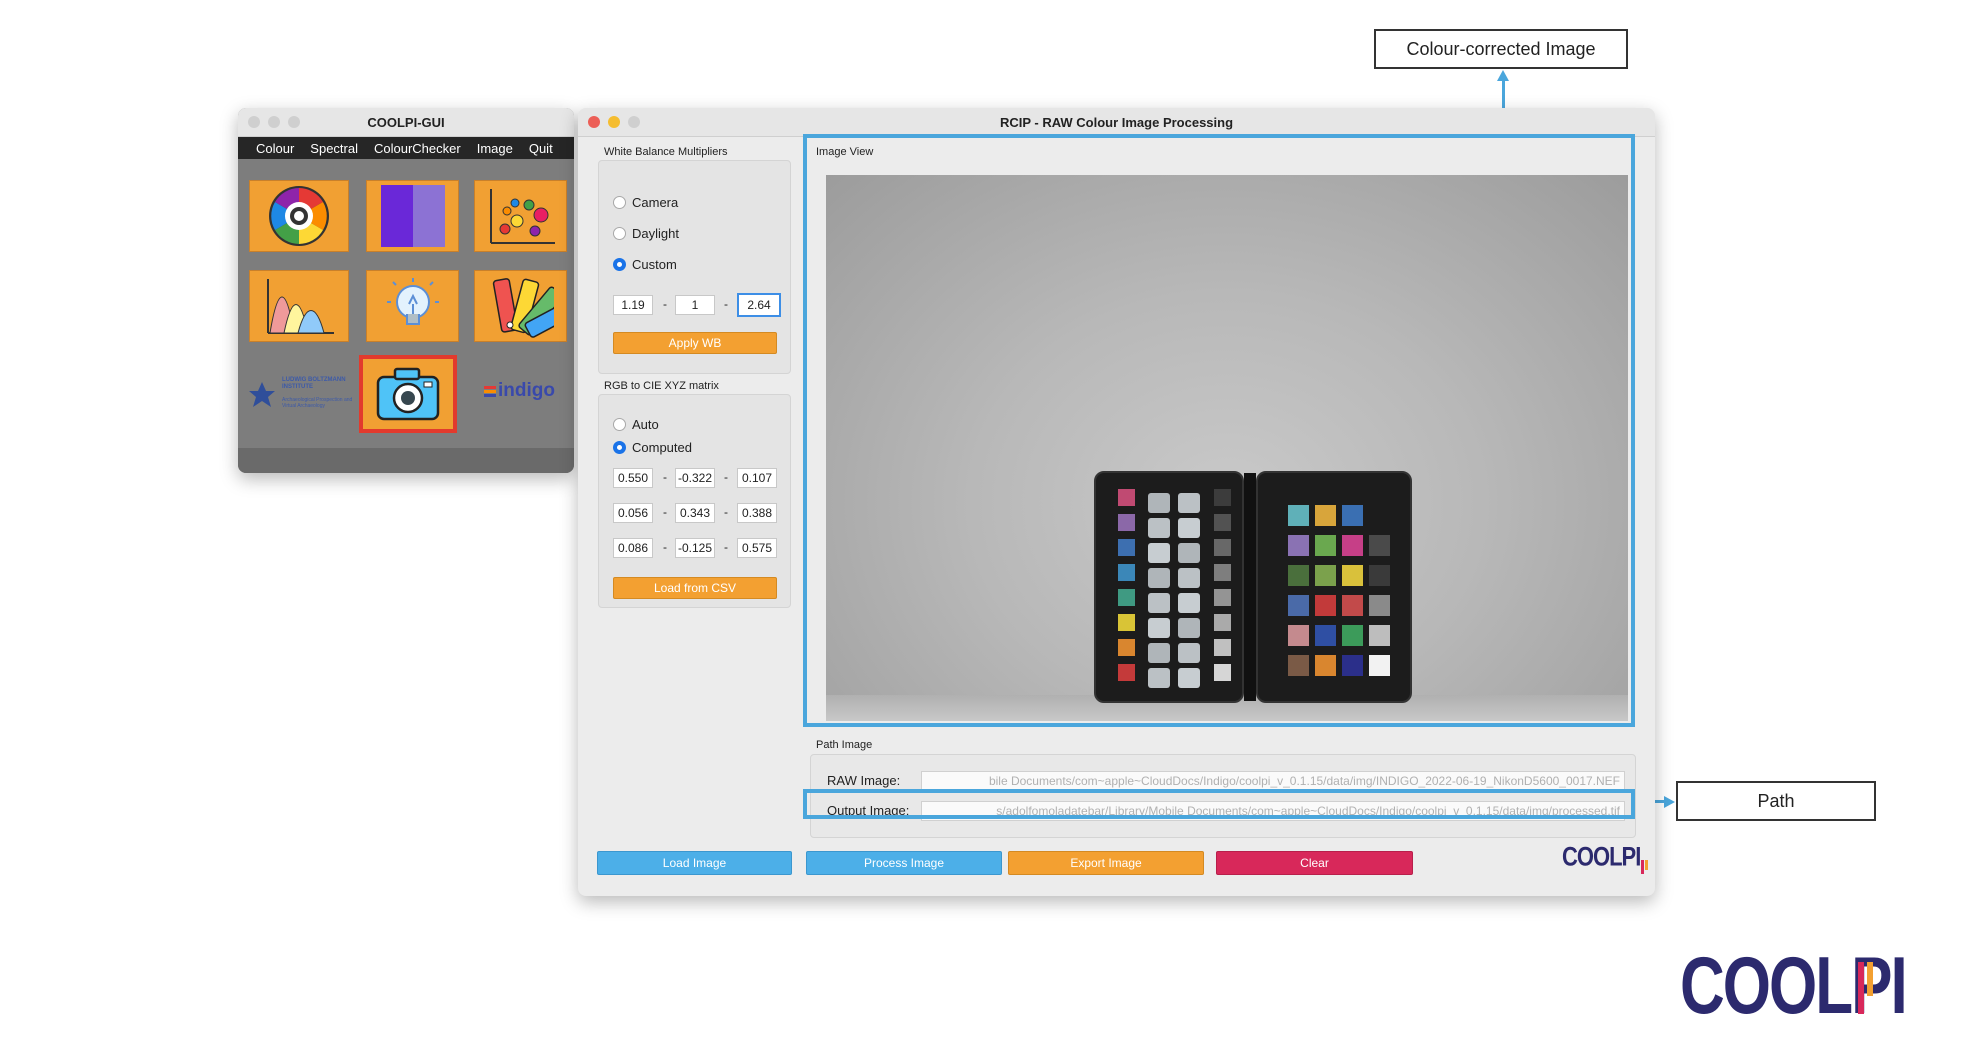 This screenshot has width=1964, height=1052. I want to click on indigo-mark-icon, so click(490, 391).